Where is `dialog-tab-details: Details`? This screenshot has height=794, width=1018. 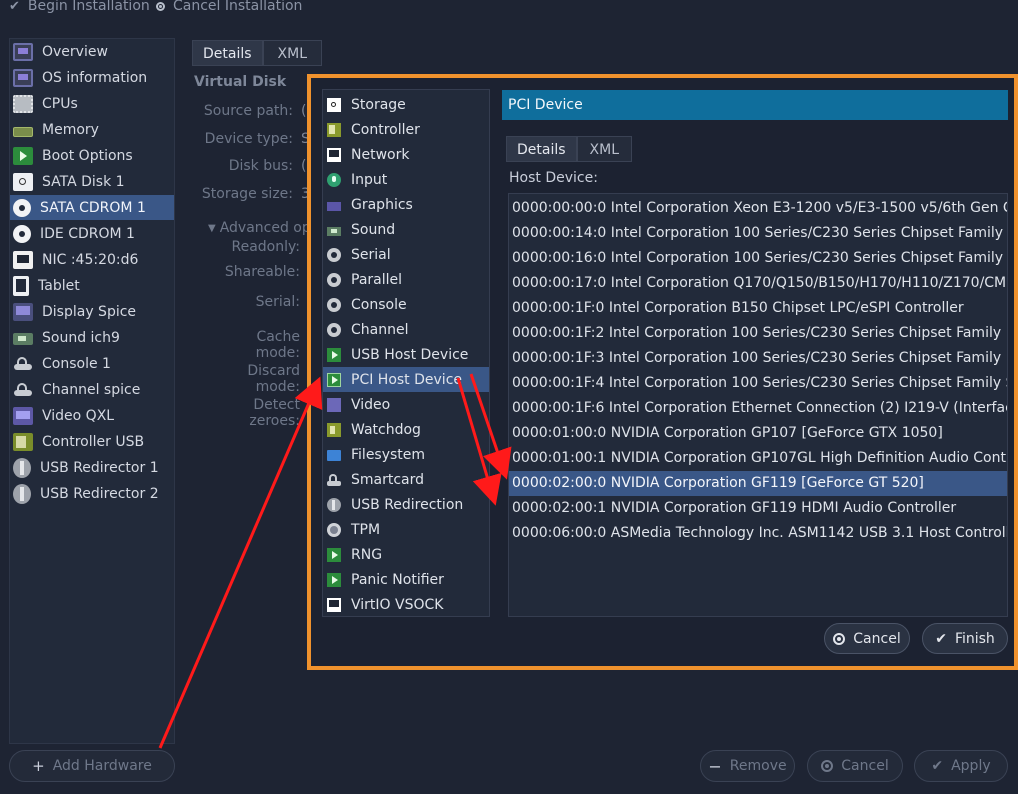 dialog-tab-details: Details is located at coordinates (541, 149).